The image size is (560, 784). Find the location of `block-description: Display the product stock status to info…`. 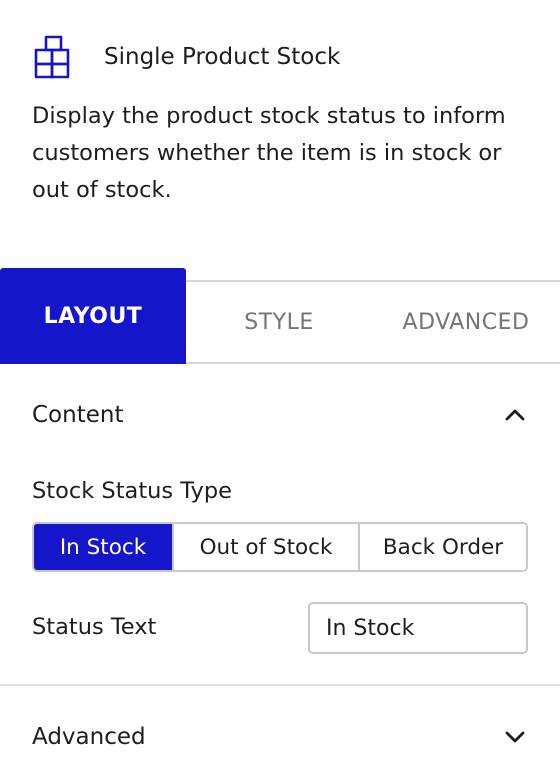

block-description: Display the product stock status to info… is located at coordinates (269, 153).